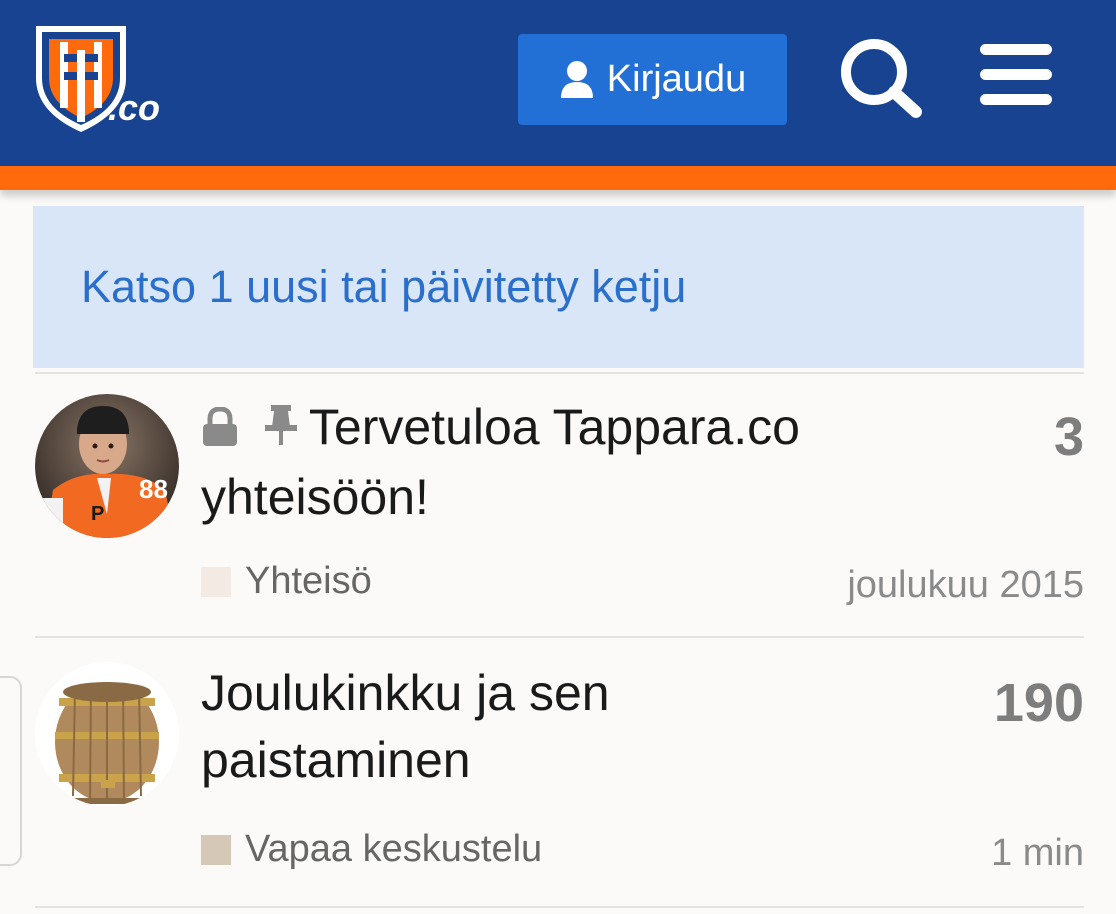  What do you see at coordinates (676, 79) in the screenshot?
I see `login-label: Kirjaudu` at bounding box center [676, 79].